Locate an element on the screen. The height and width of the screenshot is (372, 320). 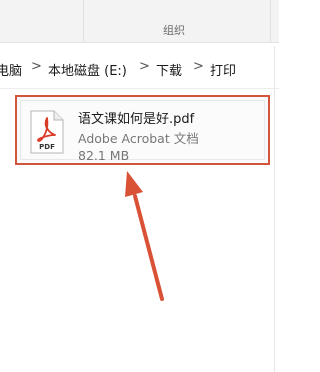
ribbon-group-organize-label: 组织 is located at coordinates (174, 30).